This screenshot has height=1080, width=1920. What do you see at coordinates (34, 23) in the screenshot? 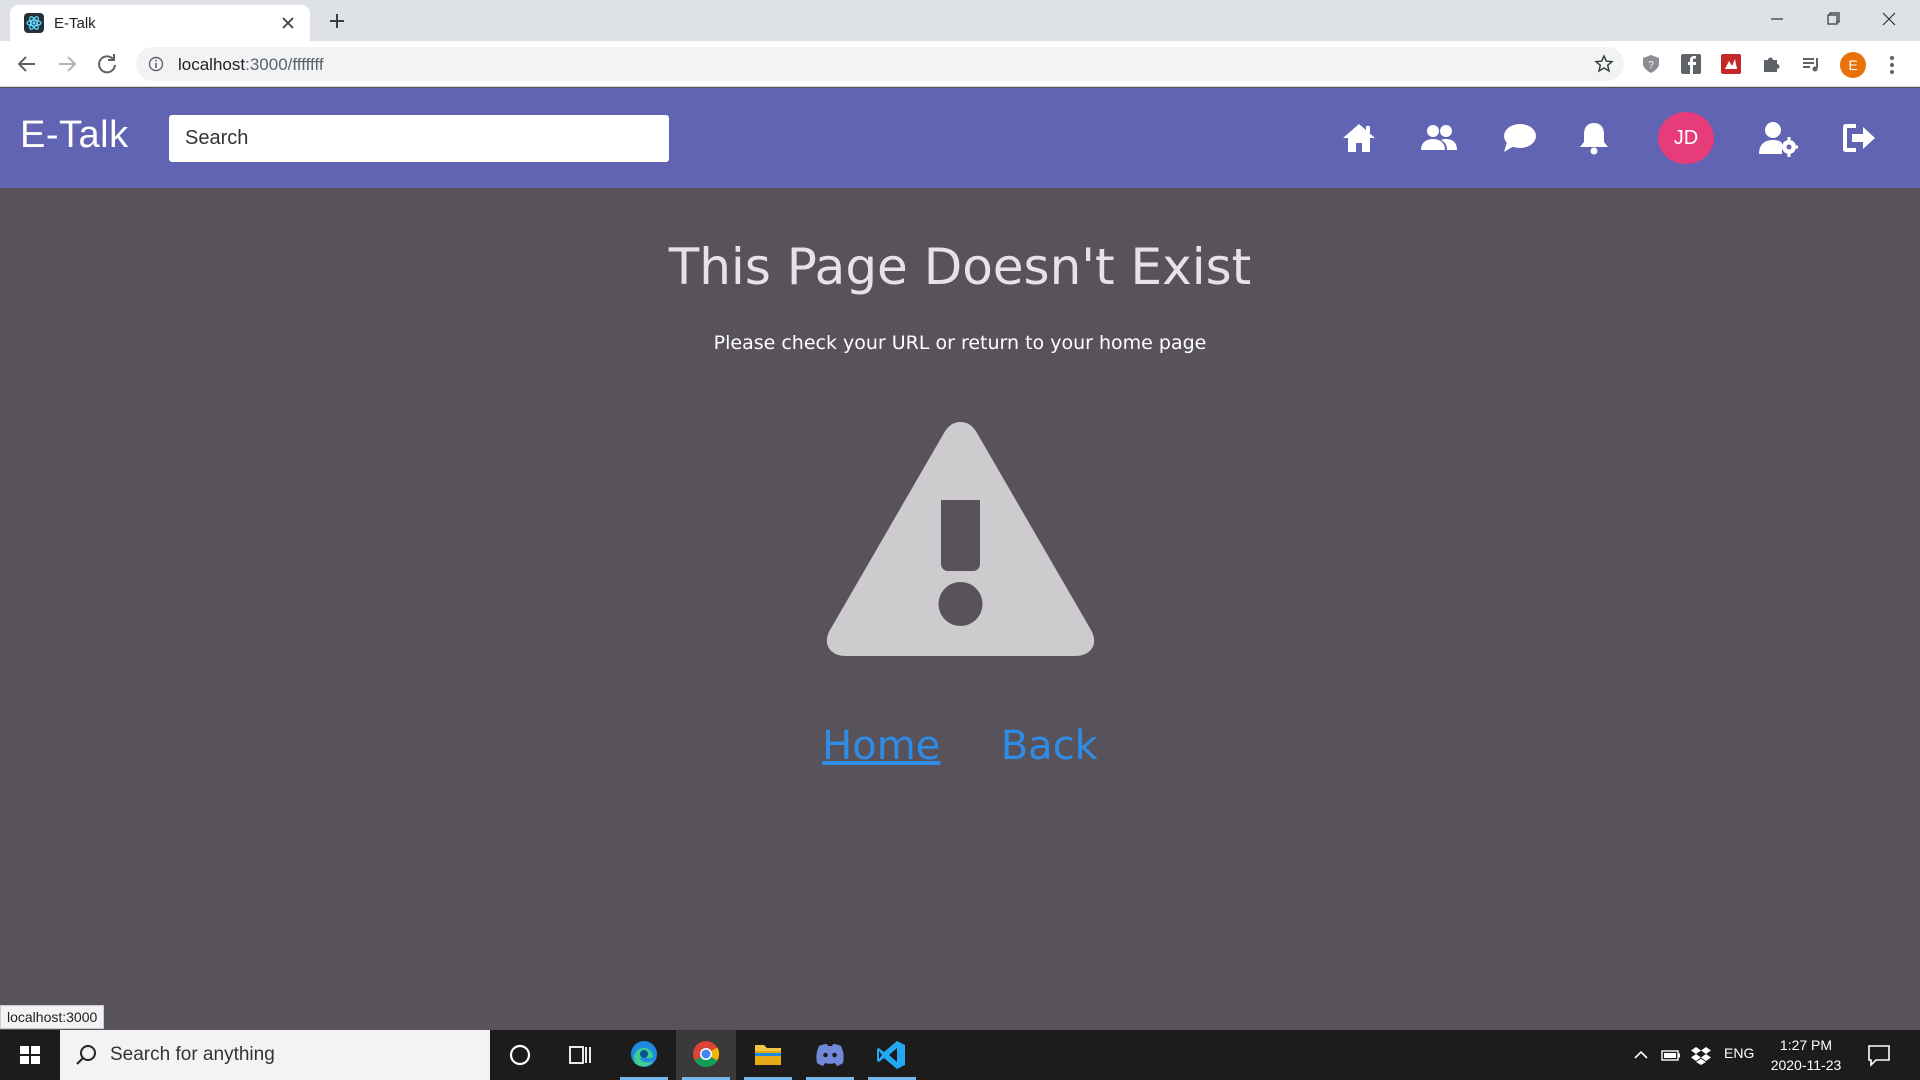
I see `react-favicon-icon` at bounding box center [34, 23].